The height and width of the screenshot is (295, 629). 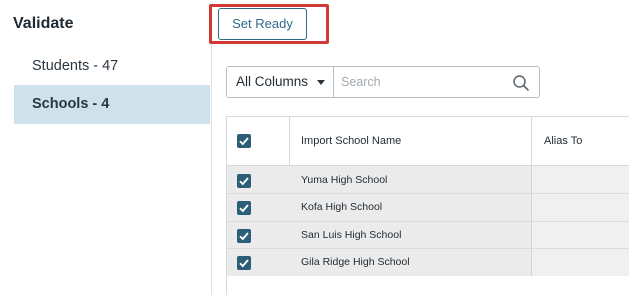 I want to click on table-header: Import School Name Alias To, so click(x=427, y=141).